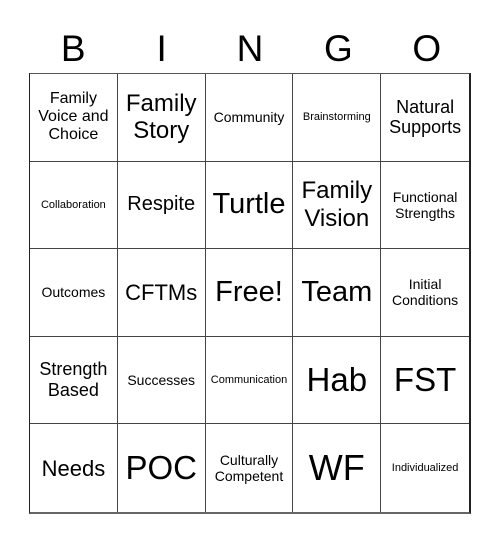 This screenshot has height=544, width=500. I want to click on header-letter-n: N, so click(250, 48).